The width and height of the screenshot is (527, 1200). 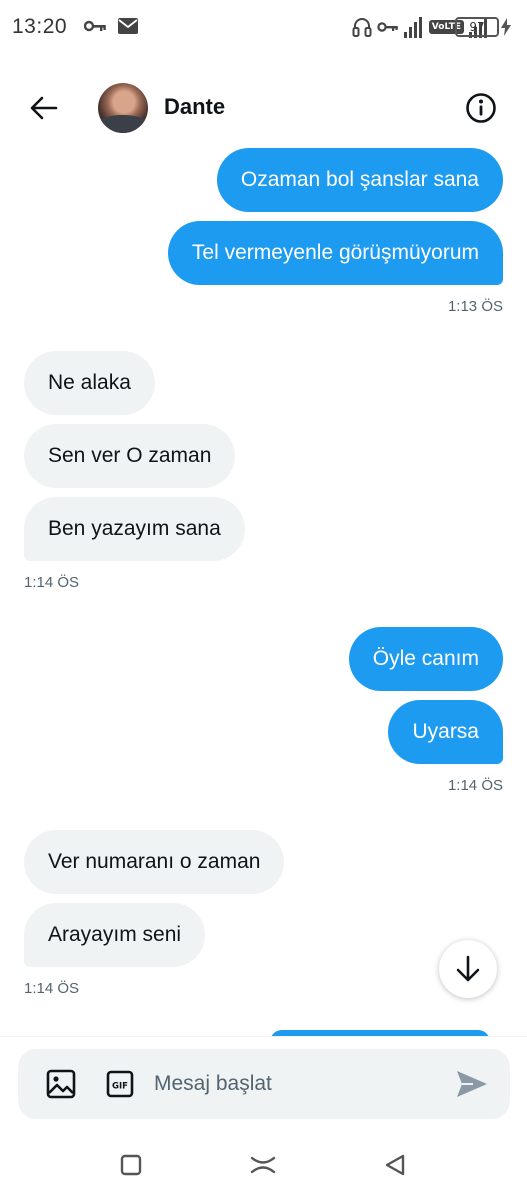 I want to click on nav-back-button, so click(x=395, y=1165).